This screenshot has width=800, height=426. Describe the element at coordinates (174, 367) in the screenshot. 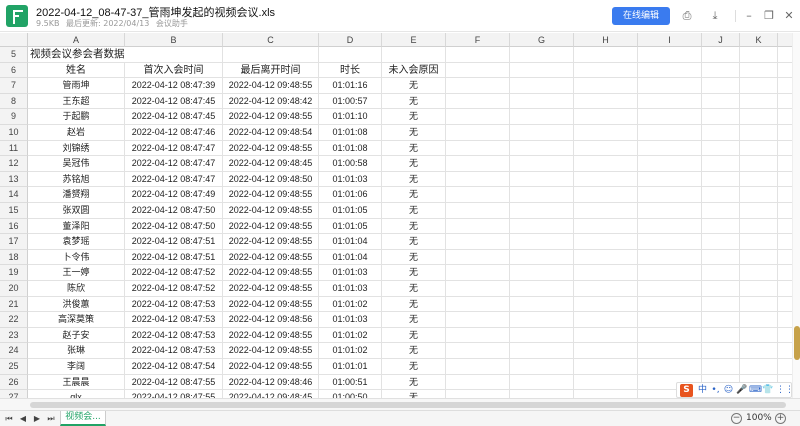

I see `table-cell: 2022-04-12 08:47:54` at that location.